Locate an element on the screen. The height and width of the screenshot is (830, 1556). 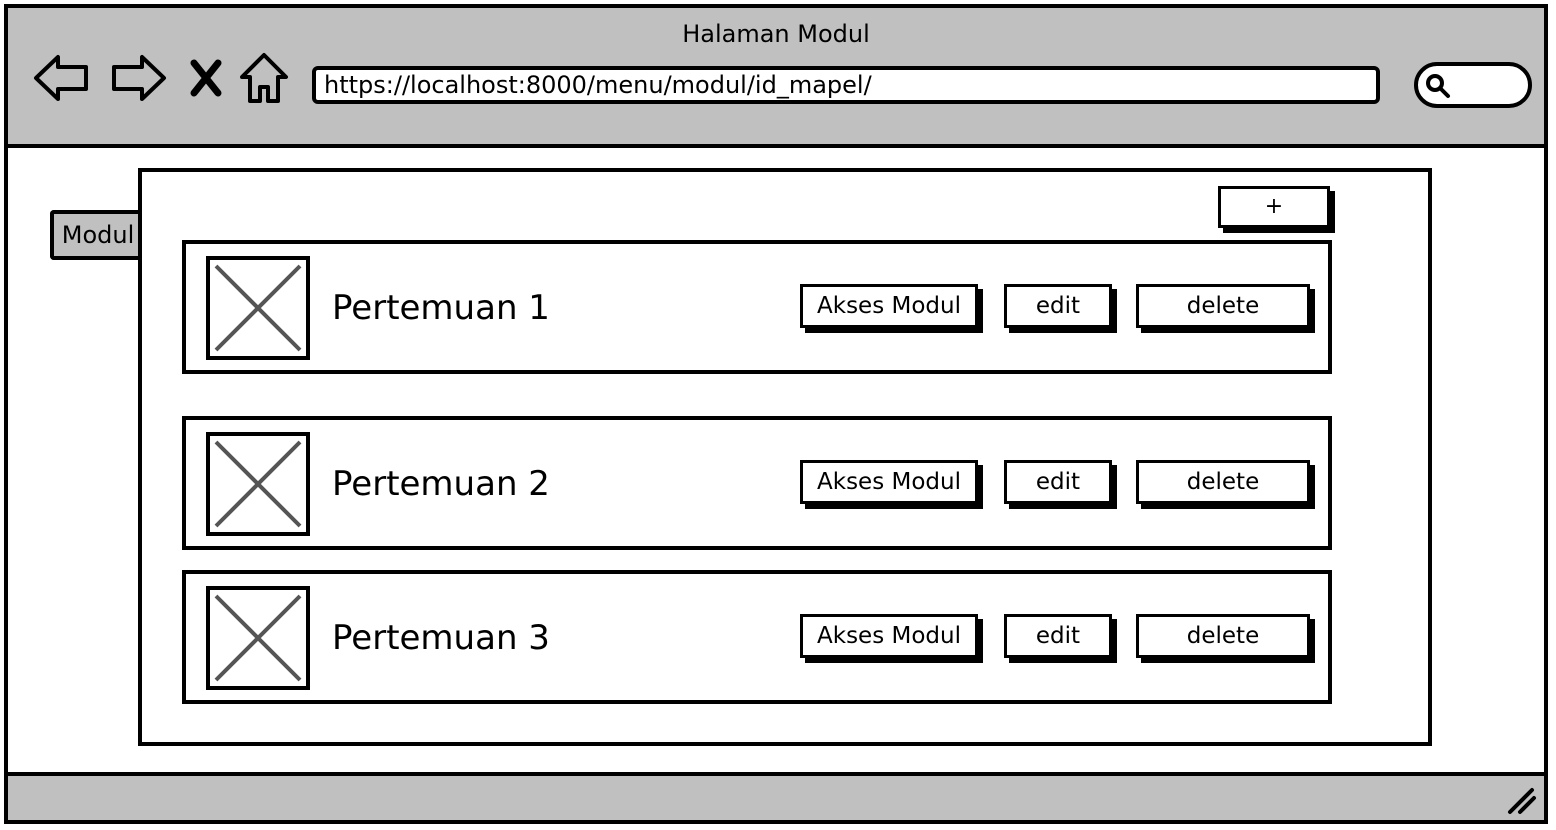
back-button is located at coordinates (62, 78).